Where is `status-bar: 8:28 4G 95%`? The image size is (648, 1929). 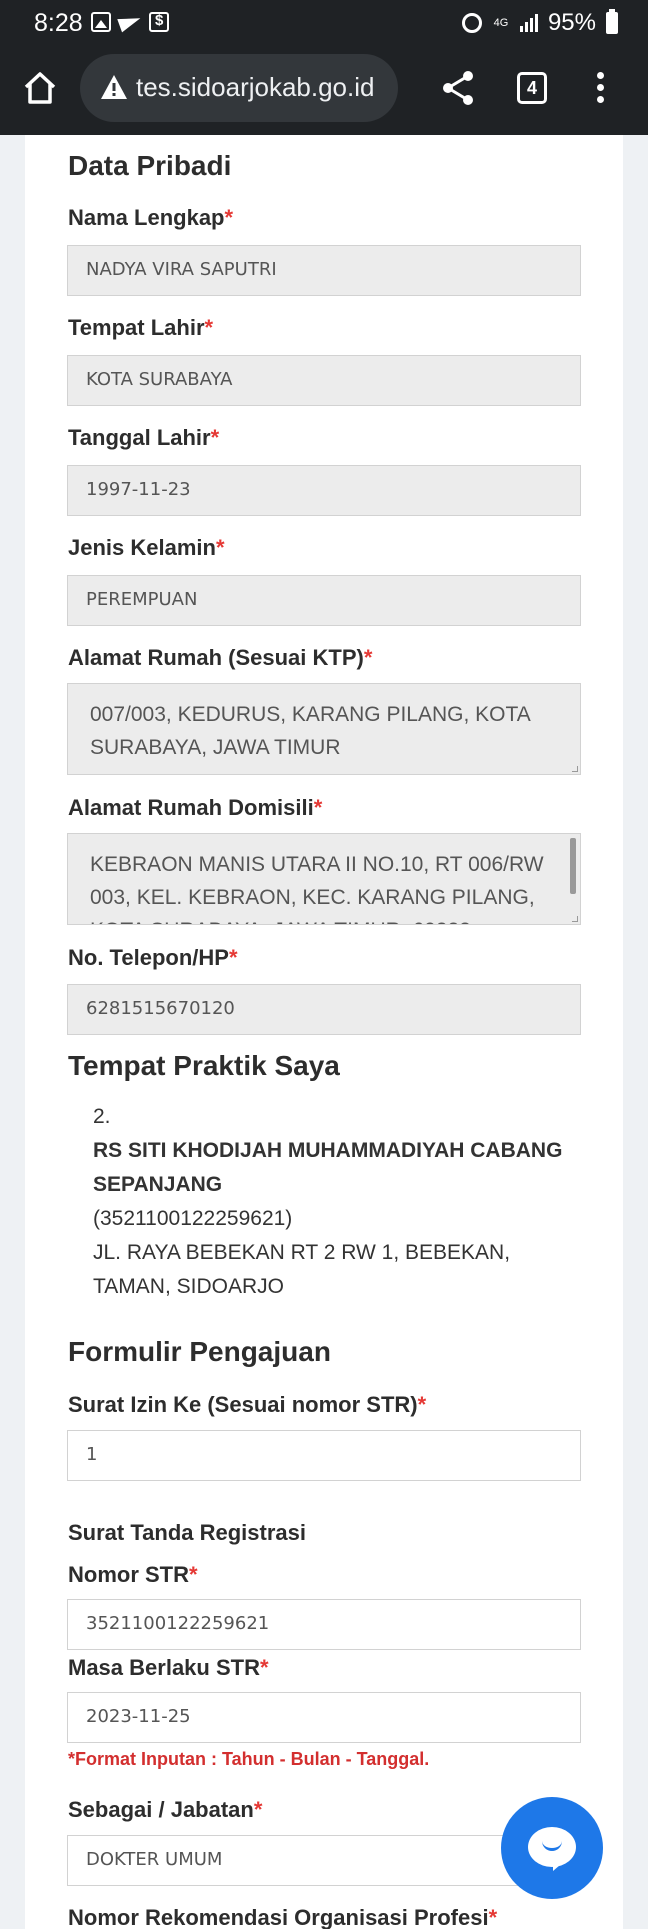
status-bar: 8:28 4G 95% is located at coordinates (324, 23).